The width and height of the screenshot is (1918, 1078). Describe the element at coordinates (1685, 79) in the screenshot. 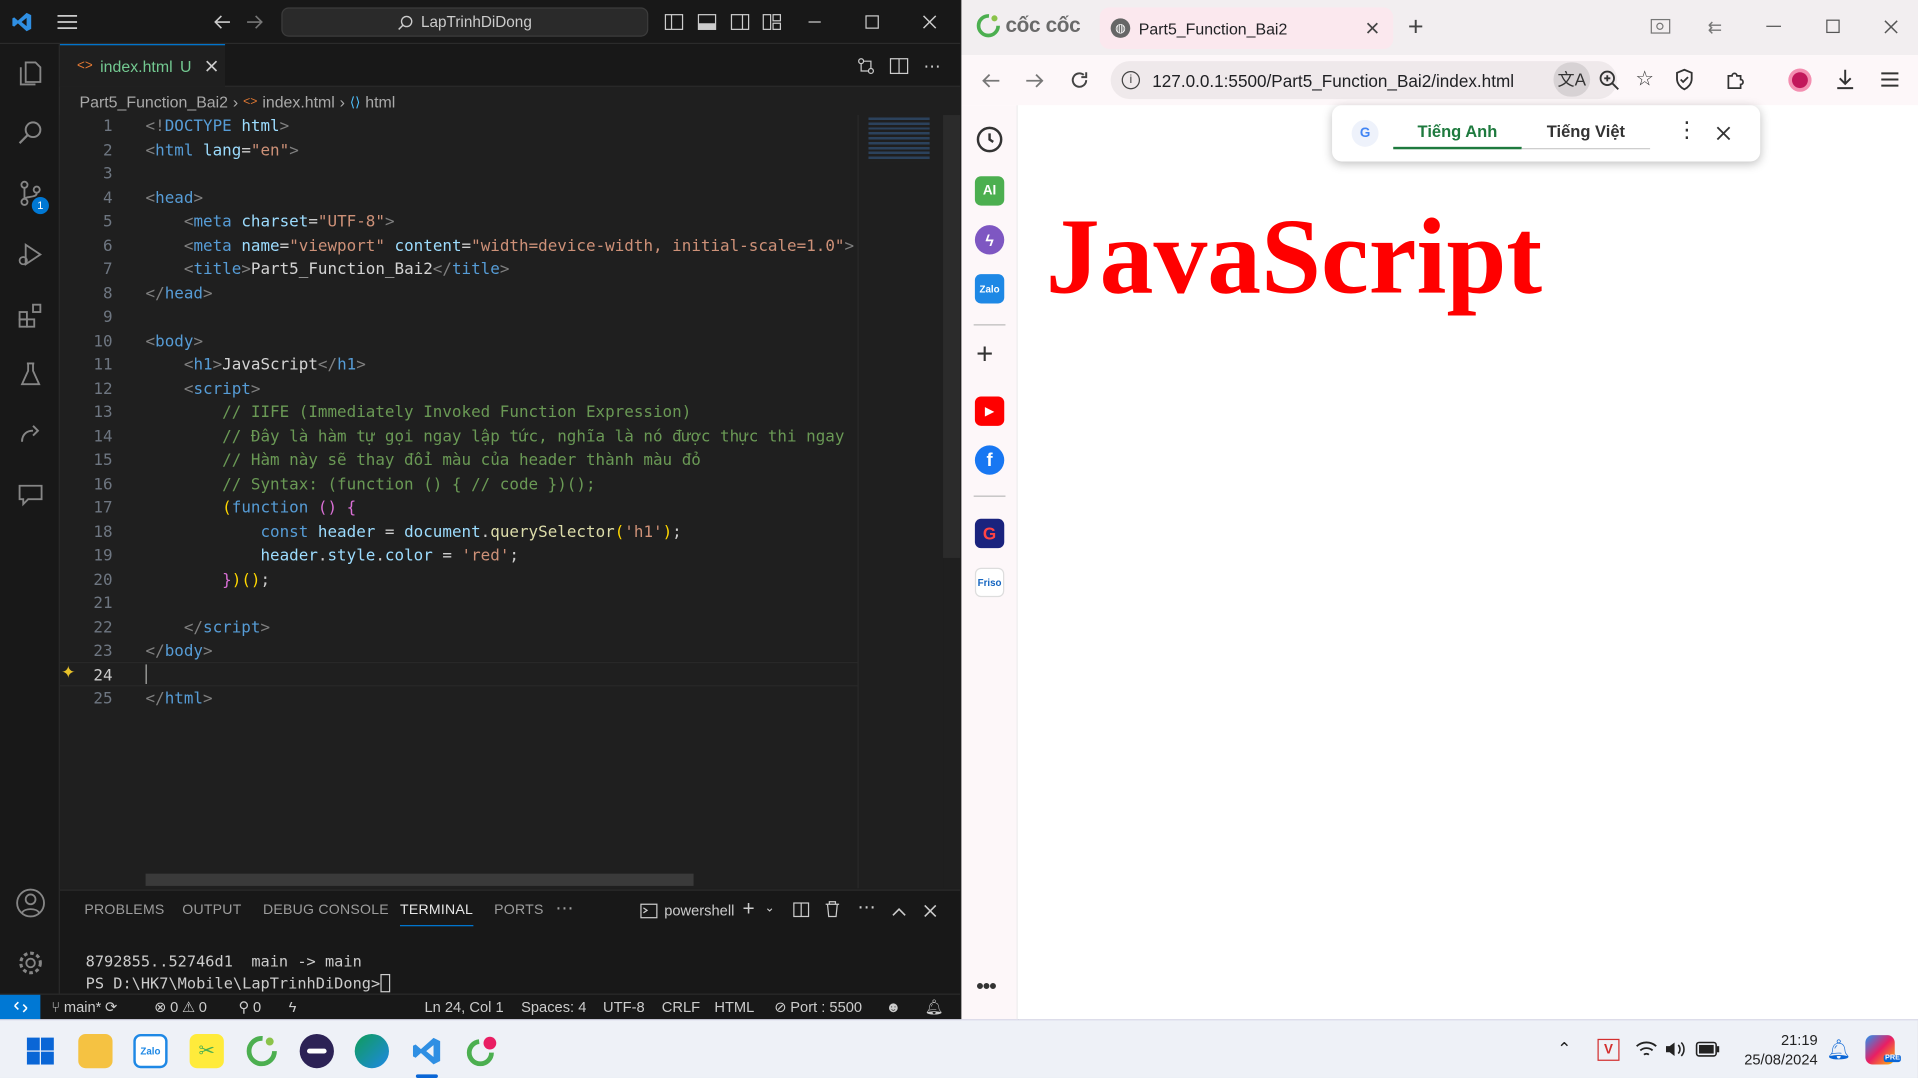

I see `shield-icon` at that location.